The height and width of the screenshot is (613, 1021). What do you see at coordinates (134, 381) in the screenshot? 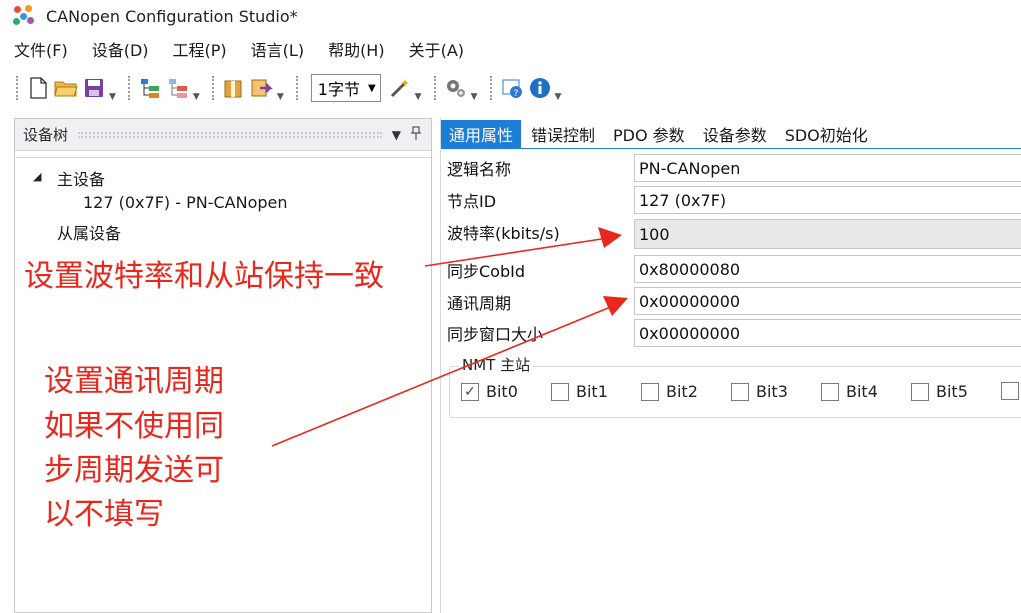
I see `period-annotation-line1: 设置通讯周期` at bounding box center [134, 381].